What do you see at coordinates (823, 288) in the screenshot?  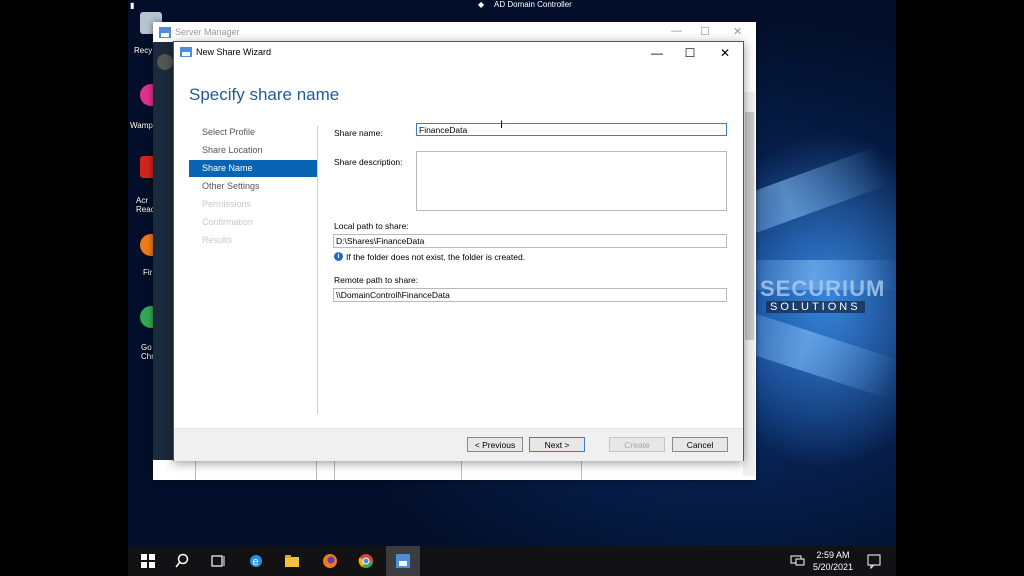 I see `watermark-line1: SECURIUM` at bounding box center [823, 288].